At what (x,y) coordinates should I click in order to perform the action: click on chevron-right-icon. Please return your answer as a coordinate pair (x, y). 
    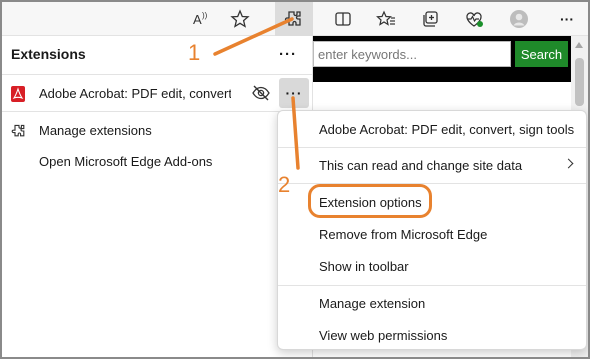
    Looking at the image, I should click on (568, 163).